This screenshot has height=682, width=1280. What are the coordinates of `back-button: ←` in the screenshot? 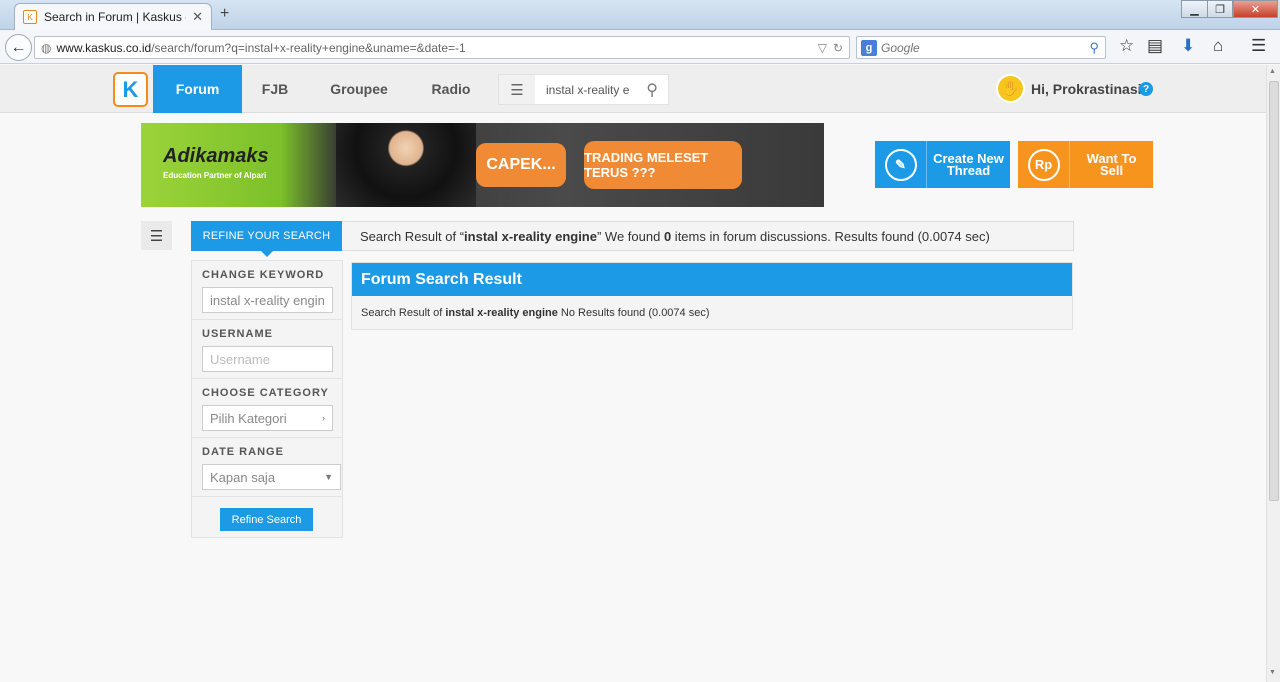 It's located at (18, 47).